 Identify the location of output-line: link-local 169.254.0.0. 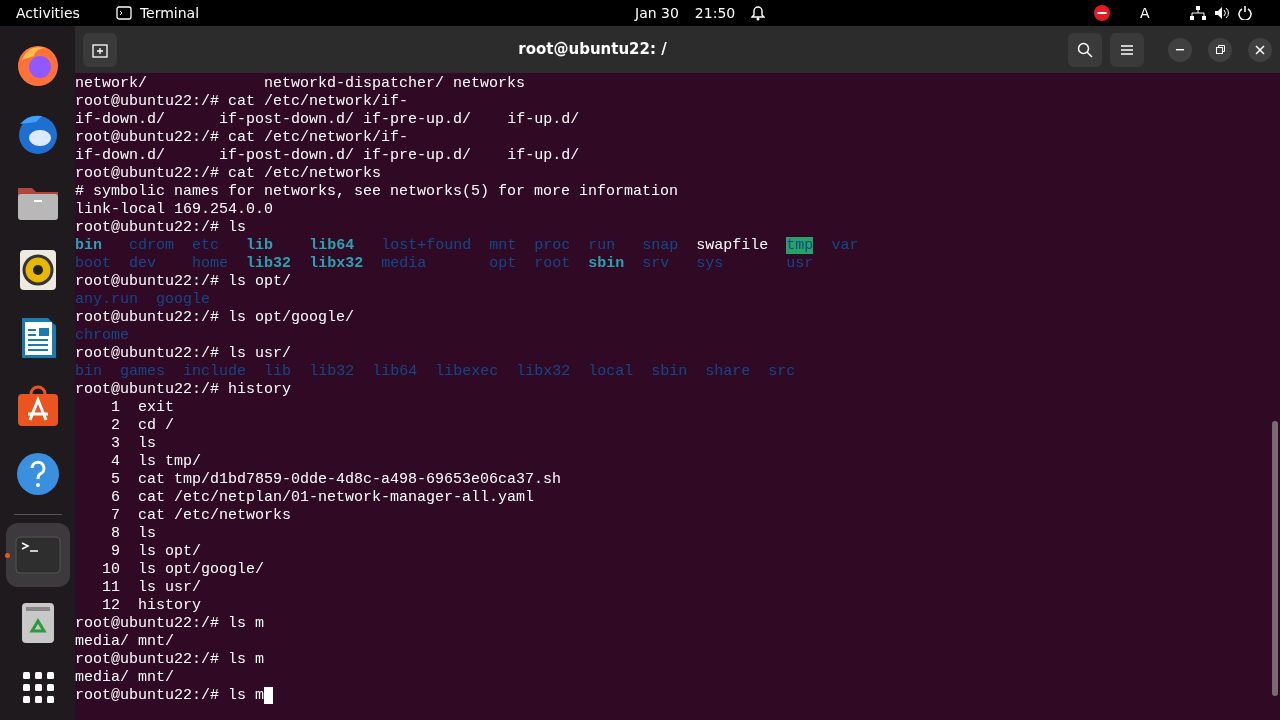
(174, 209).